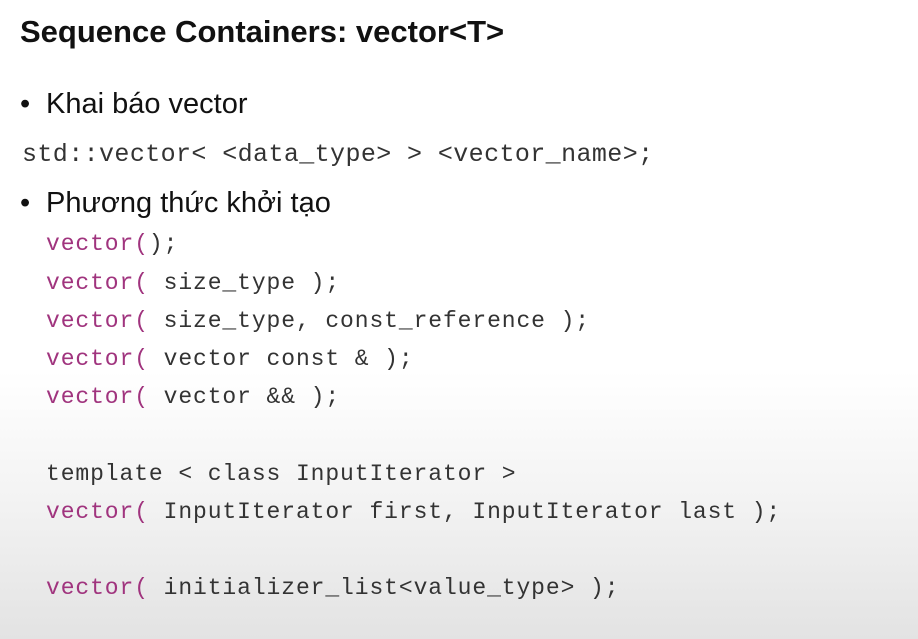  What do you see at coordinates (362, 321) in the screenshot?
I see `constructor-params: size_type, const_reference` at bounding box center [362, 321].